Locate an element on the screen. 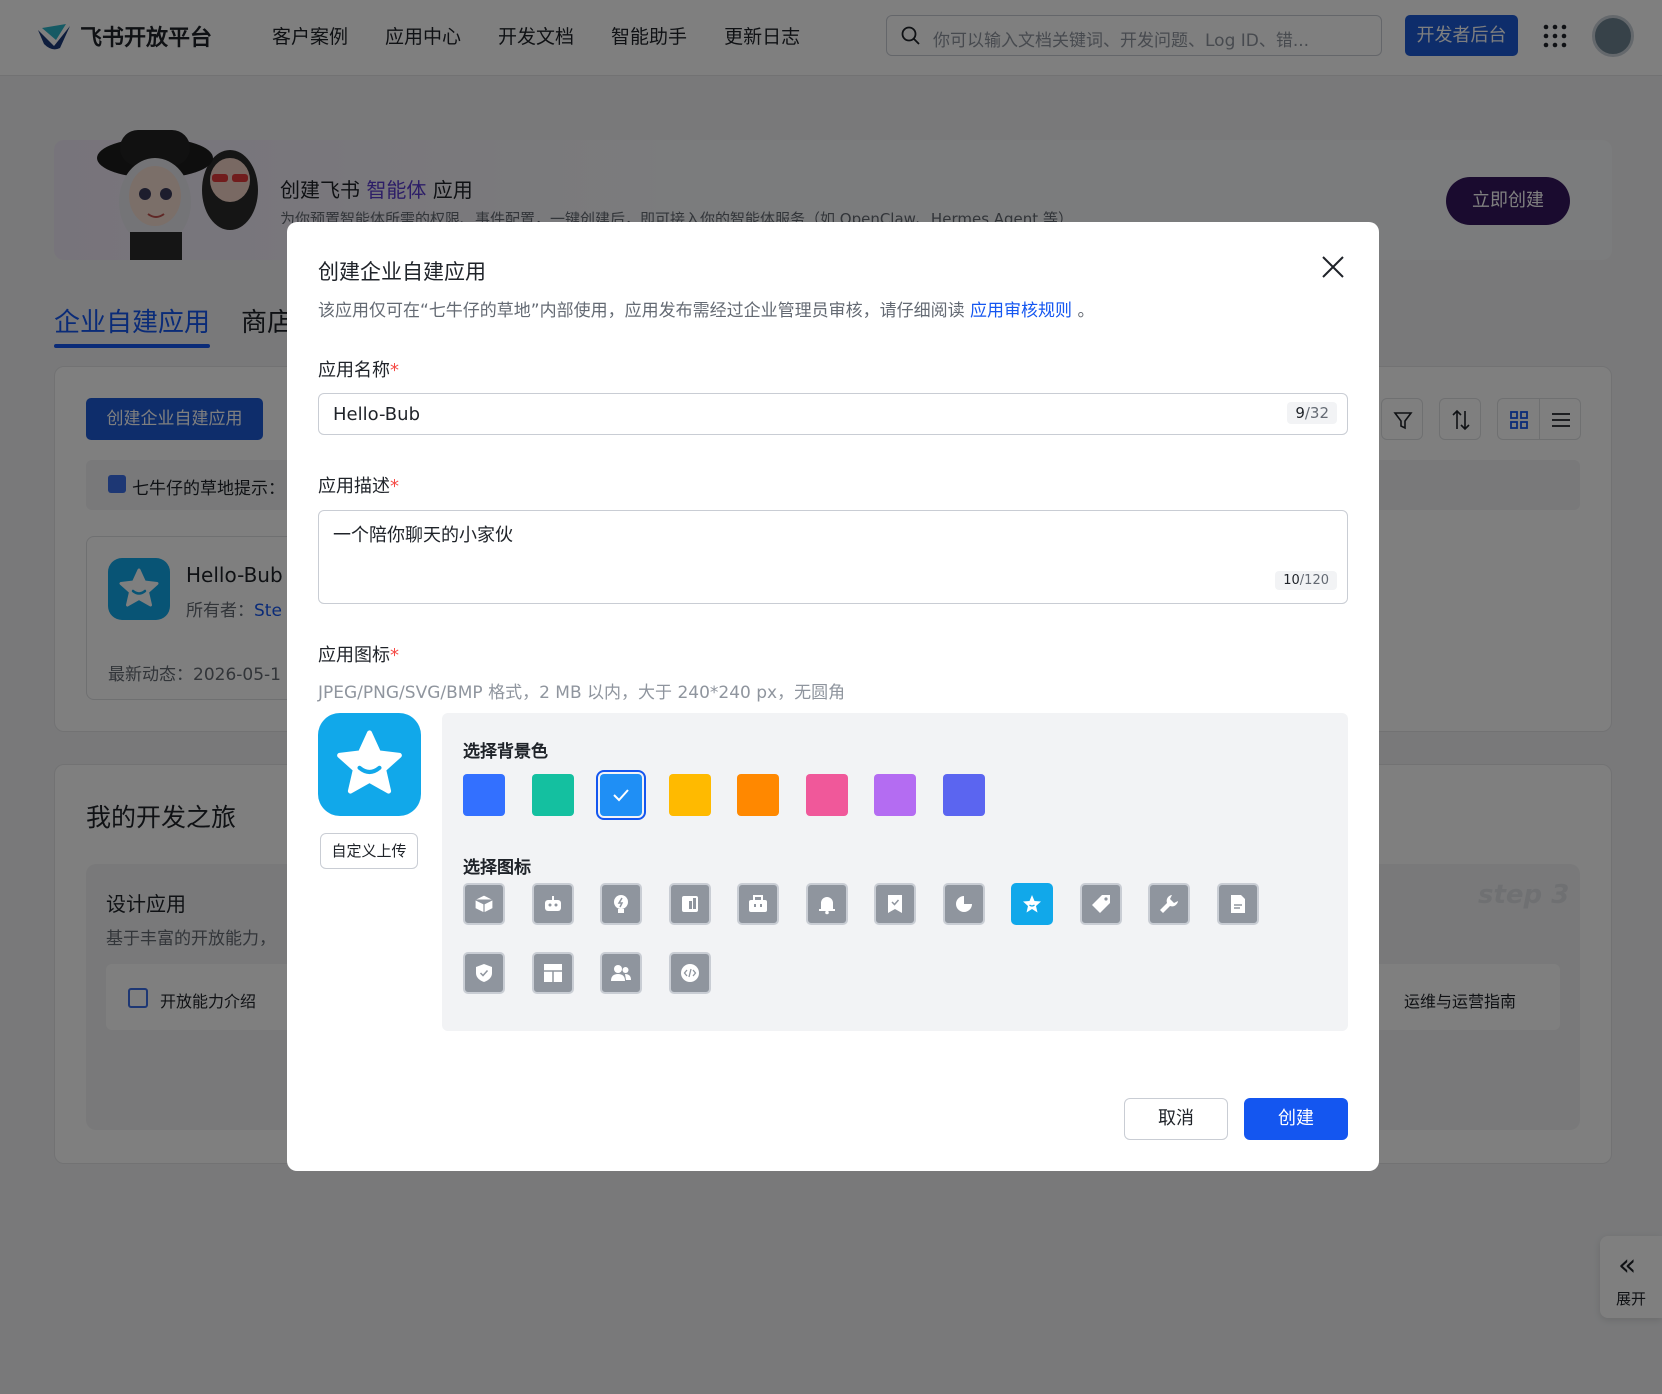 The image size is (1662, 1394). icon-option-tag is located at coordinates (1101, 904).